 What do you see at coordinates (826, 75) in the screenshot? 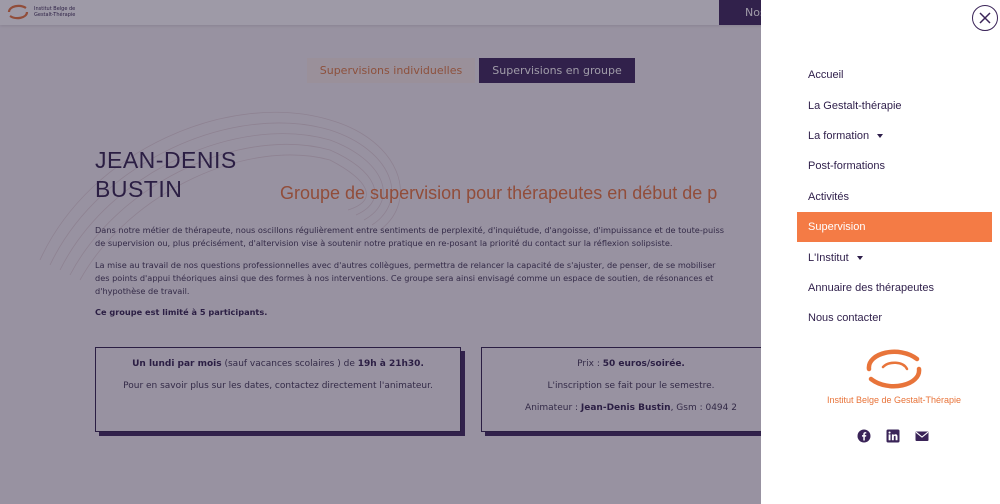
I see `menu-item-label: Accueil` at bounding box center [826, 75].